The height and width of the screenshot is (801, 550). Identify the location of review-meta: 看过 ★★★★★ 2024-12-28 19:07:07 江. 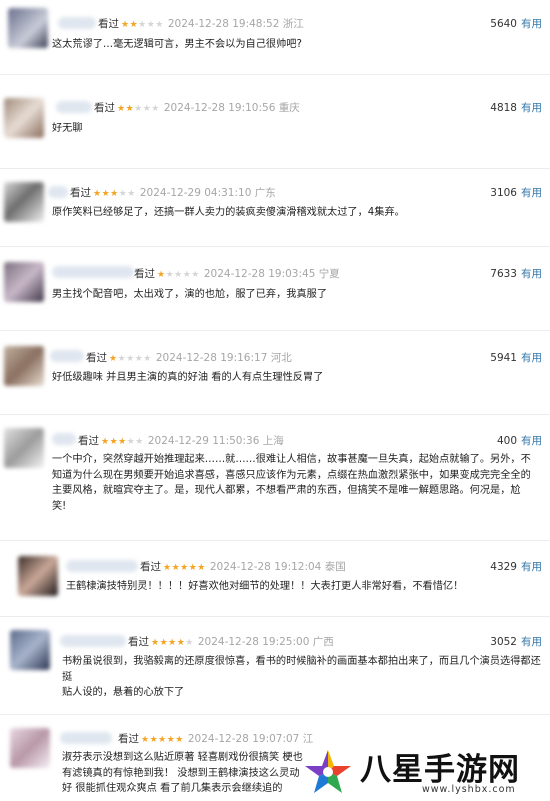
(215, 738).